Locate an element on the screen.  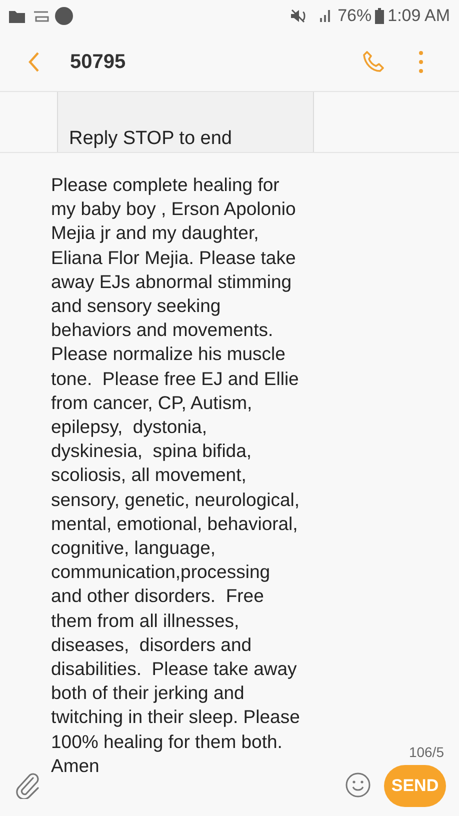
emoji-button is located at coordinates (358, 785).